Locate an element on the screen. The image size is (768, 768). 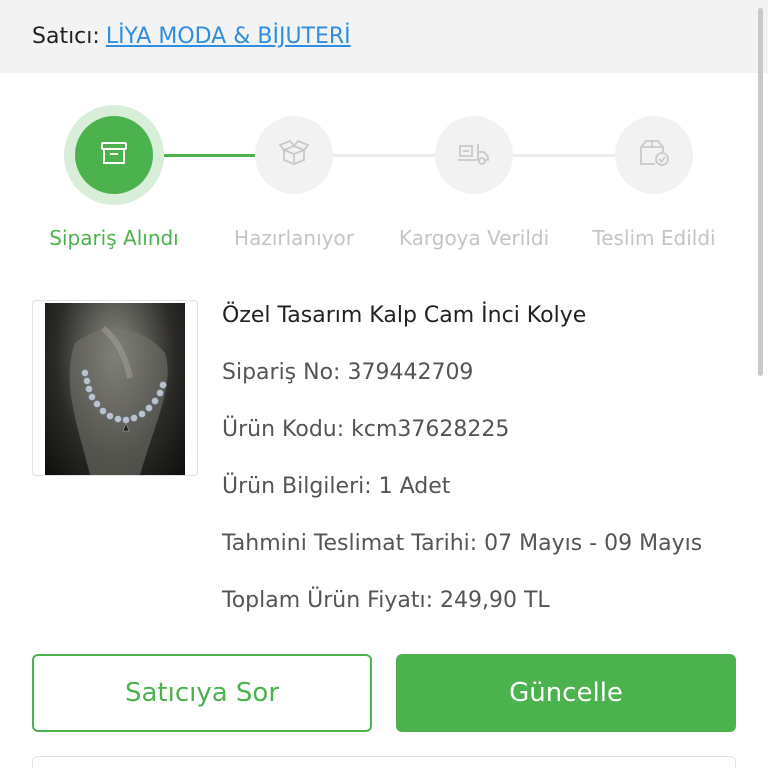
step-label-delivered: Teslim Edildi is located at coordinates (654, 238).